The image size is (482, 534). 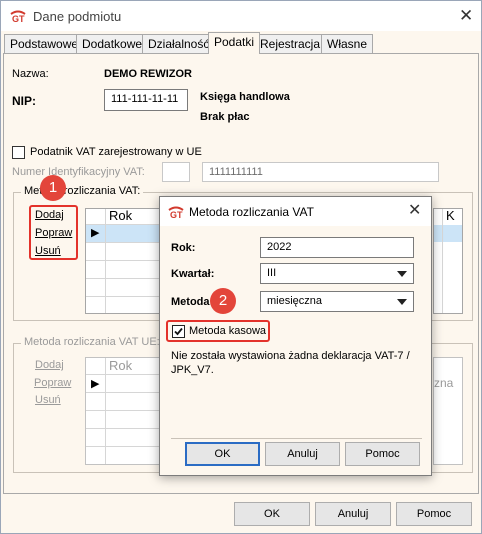 What do you see at coordinates (44, 43) in the screenshot?
I see `tab-podstawowe: Podstawowe` at bounding box center [44, 43].